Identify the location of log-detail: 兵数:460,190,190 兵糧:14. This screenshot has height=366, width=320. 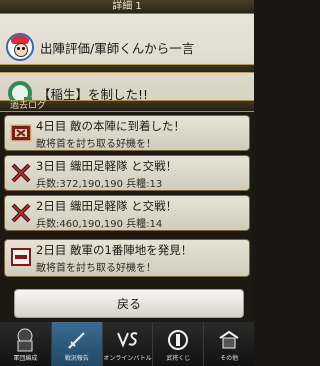
(99, 224).